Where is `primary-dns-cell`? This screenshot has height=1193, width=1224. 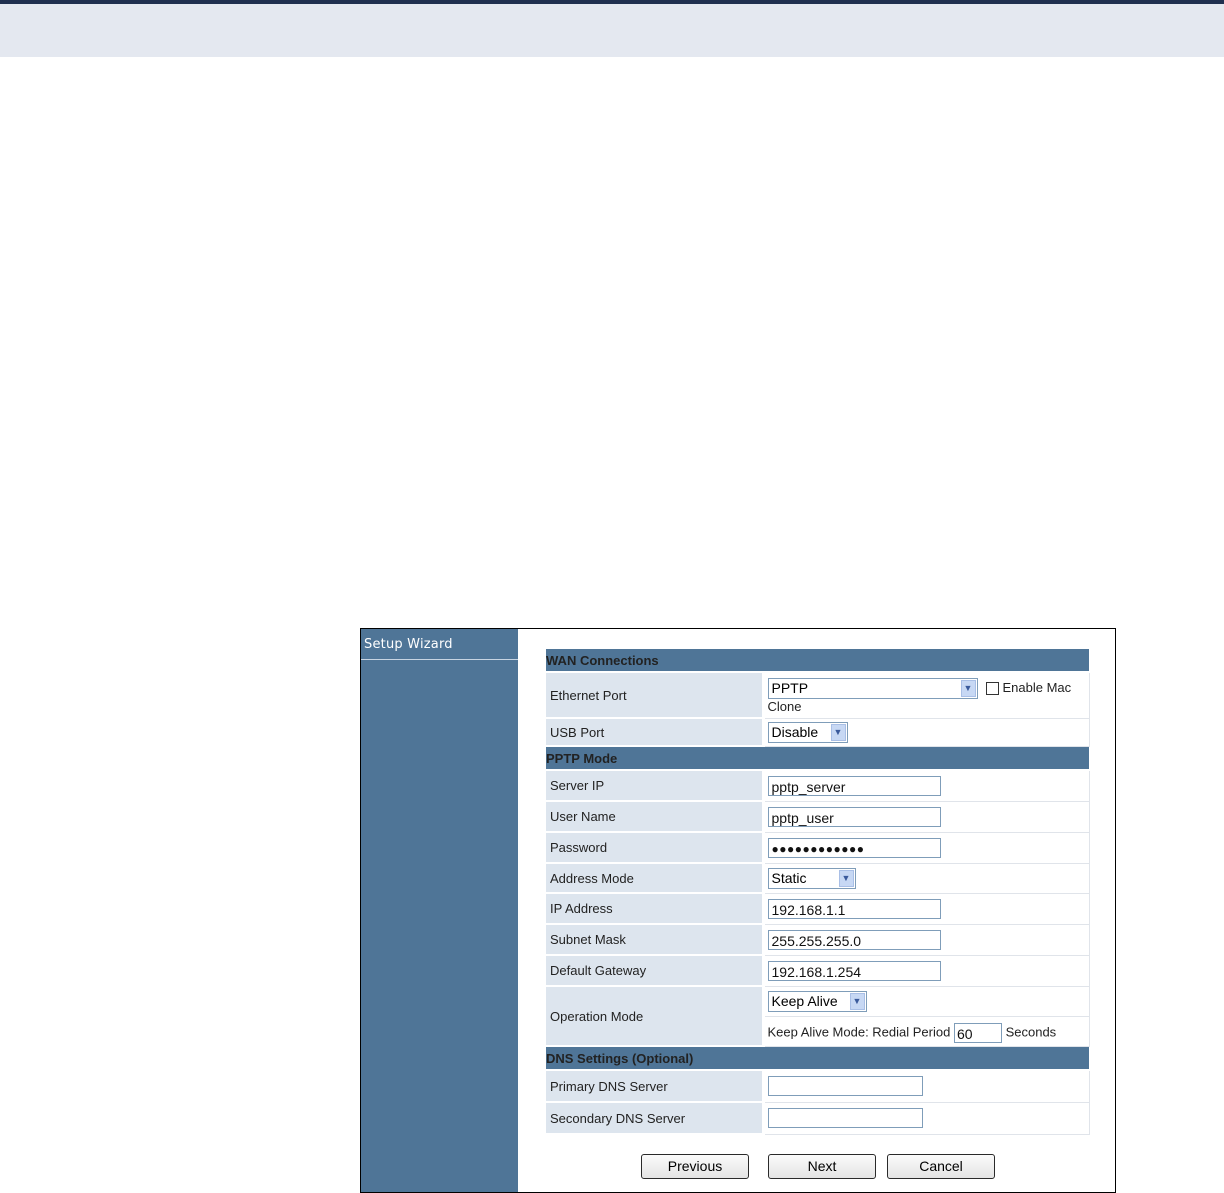
primary-dns-cell is located at coordinates (926, 1086).